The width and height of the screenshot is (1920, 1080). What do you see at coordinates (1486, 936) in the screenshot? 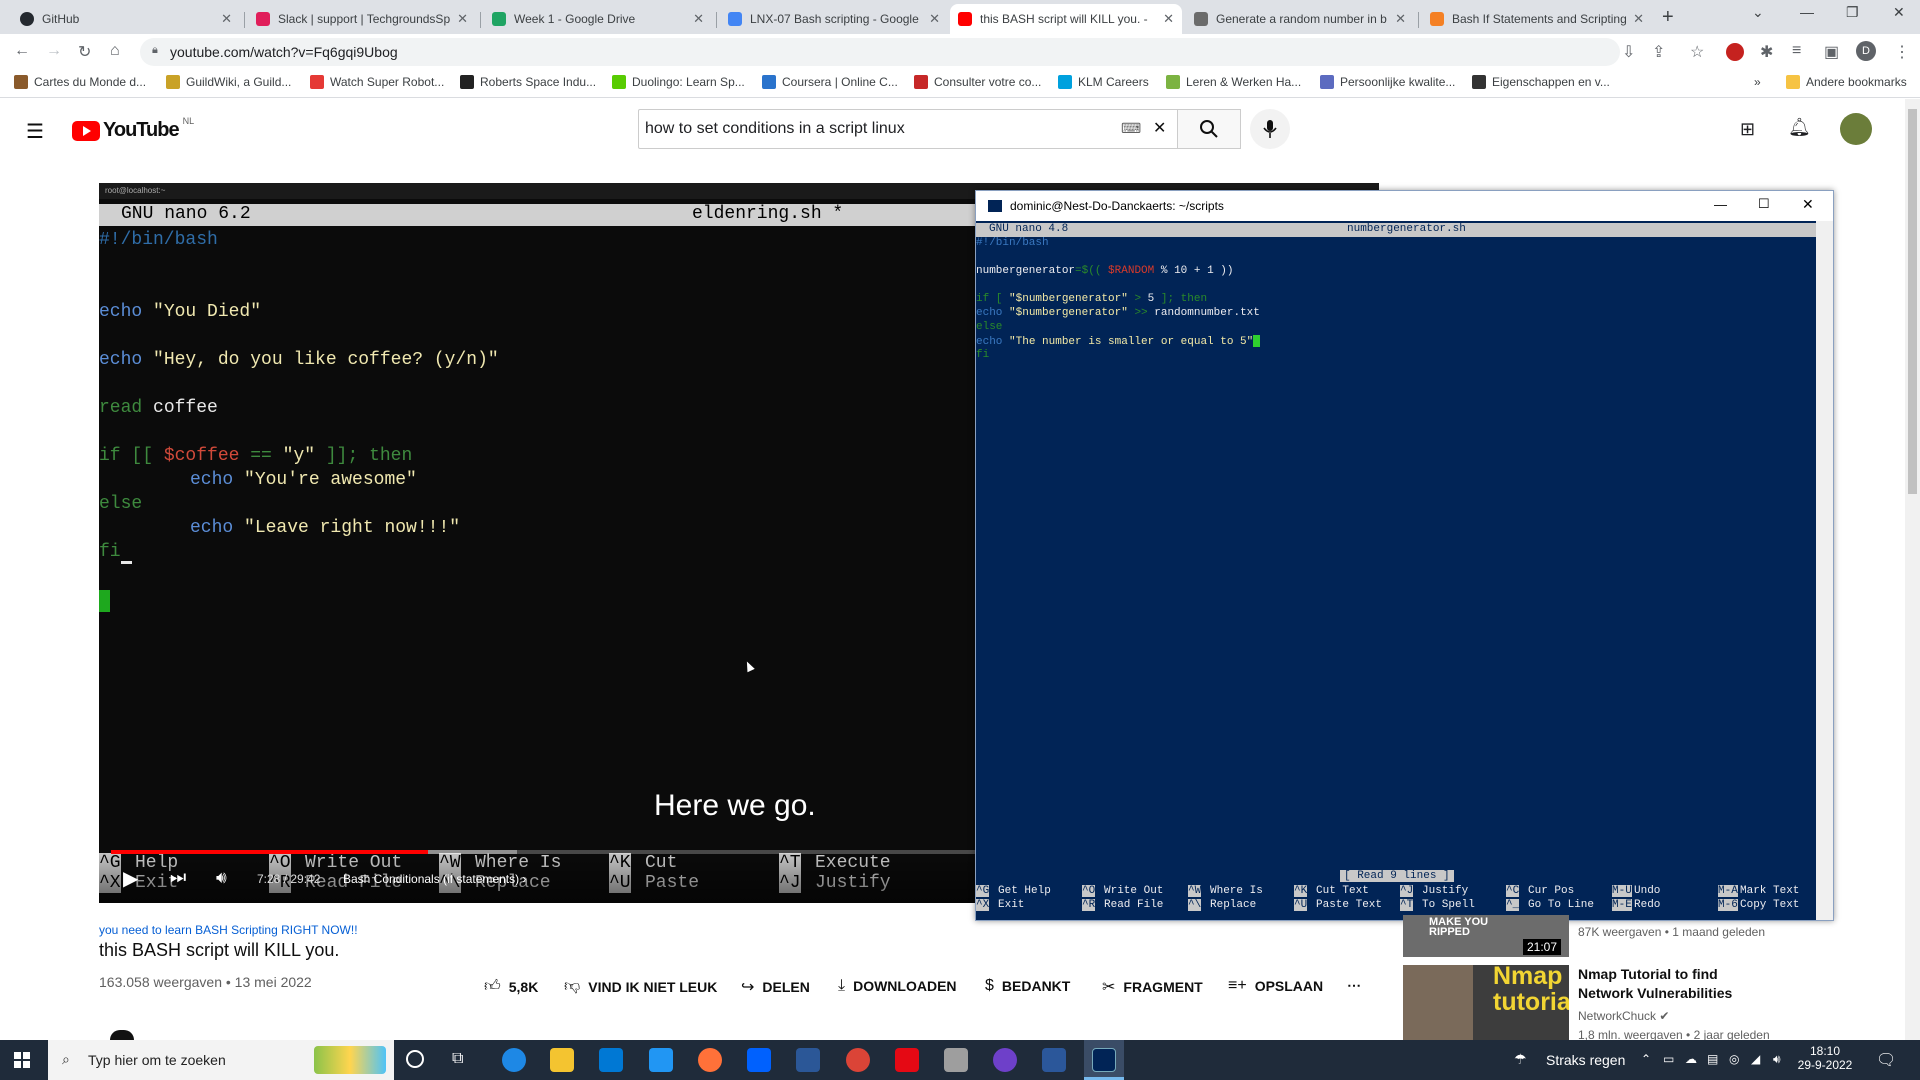
I see `video-thumbnail: MAKE YOU RIPPED 21:07` at bounding box center [1486, 936].